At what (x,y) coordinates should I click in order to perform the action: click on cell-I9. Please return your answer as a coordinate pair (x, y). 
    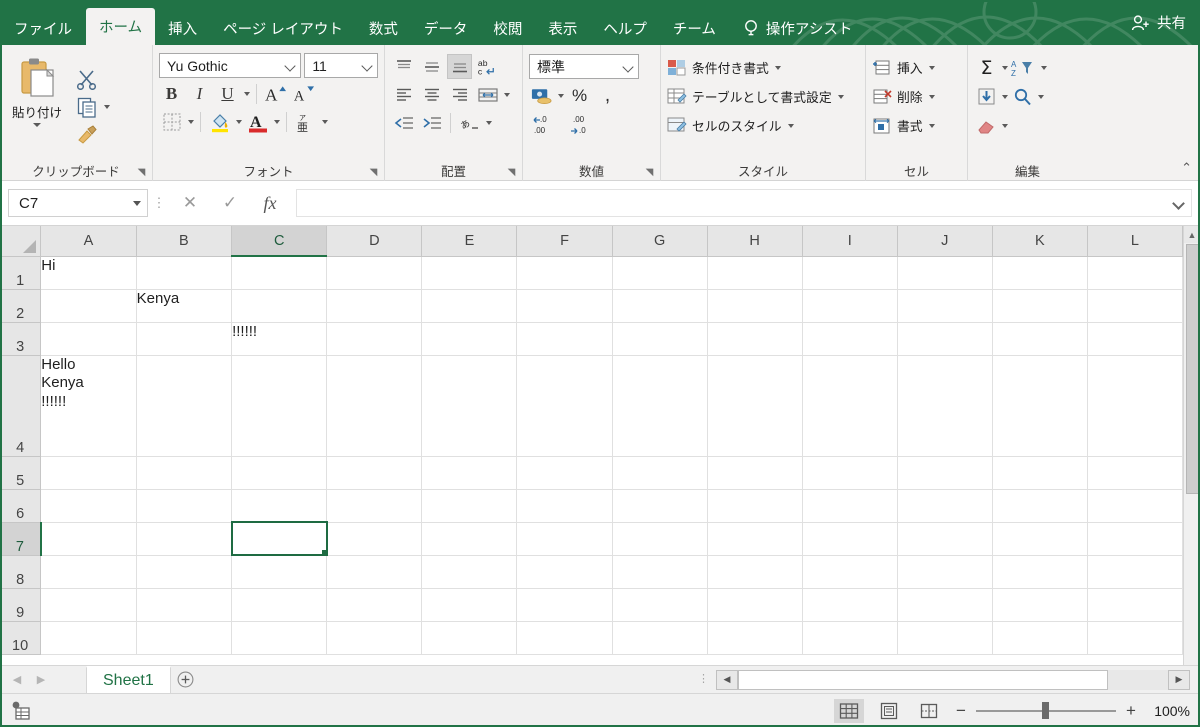
    Looking at the image, I should click on (850, 605).